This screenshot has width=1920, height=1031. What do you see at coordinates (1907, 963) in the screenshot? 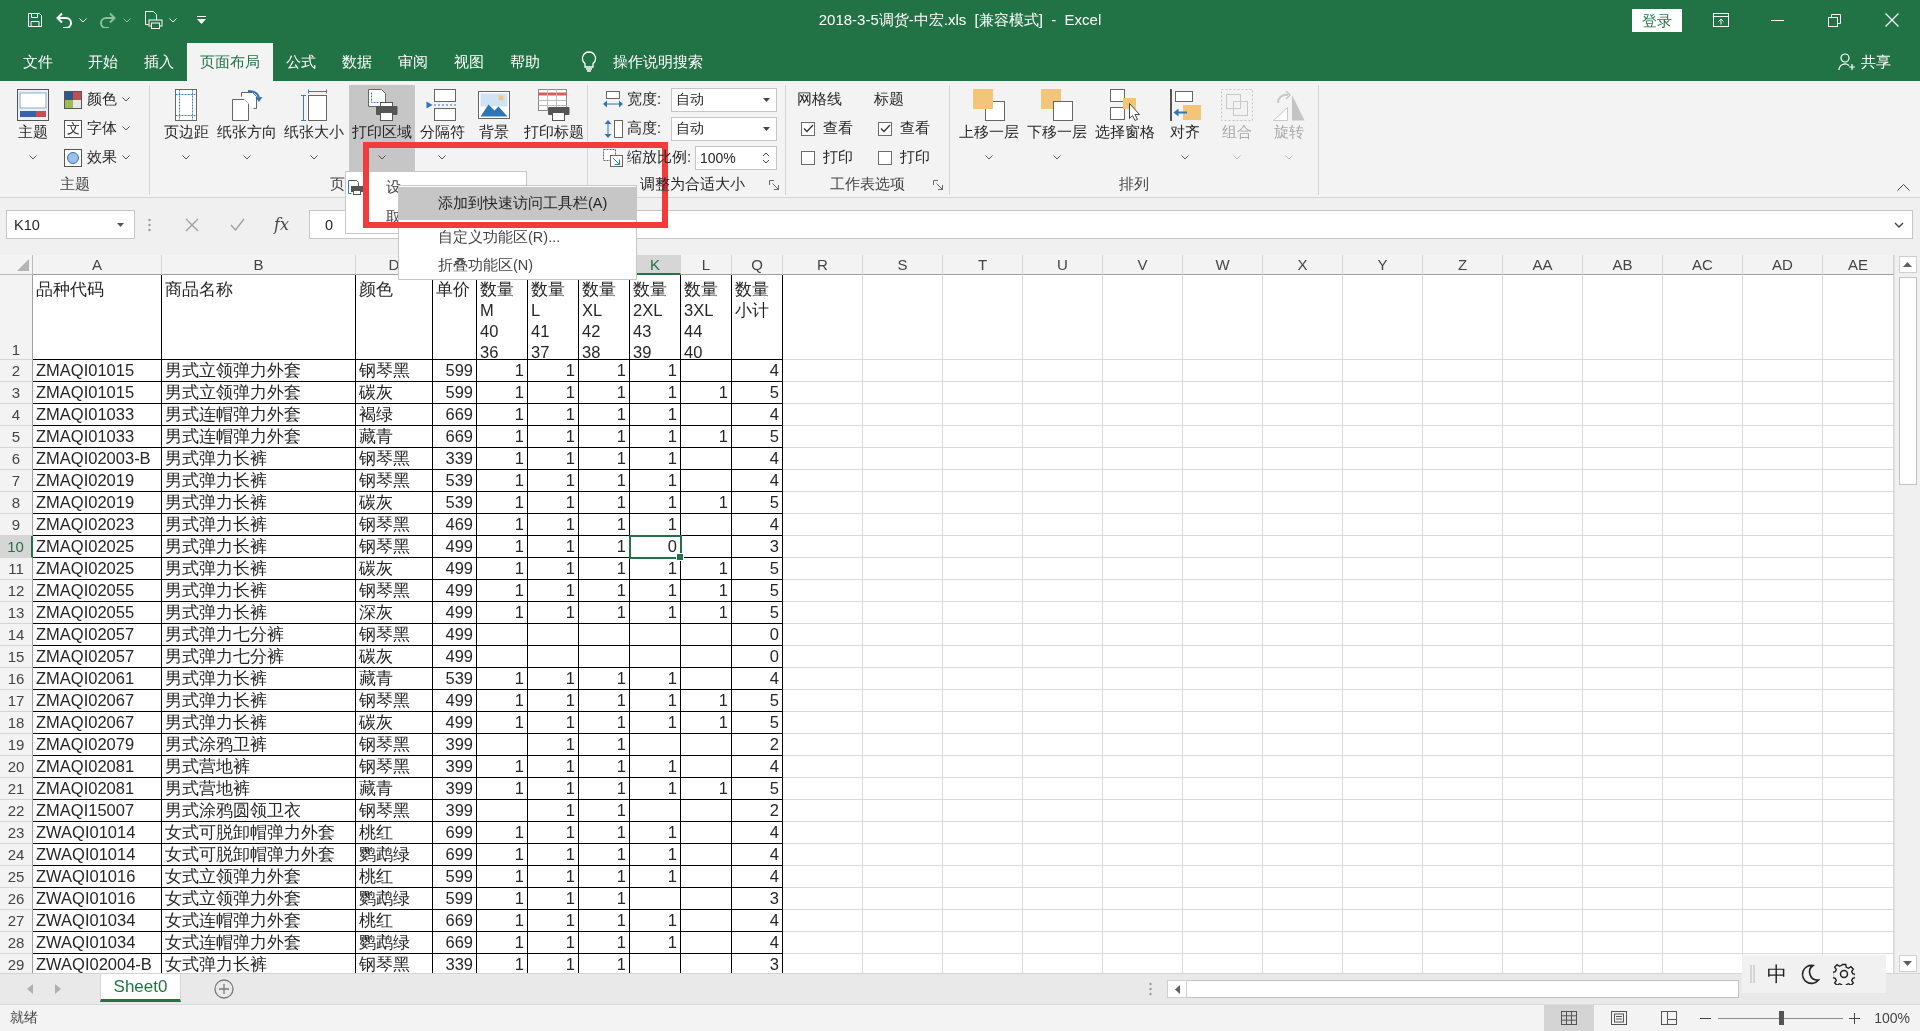
I see `scroll-down-button` at bounding box center [1907, 963].